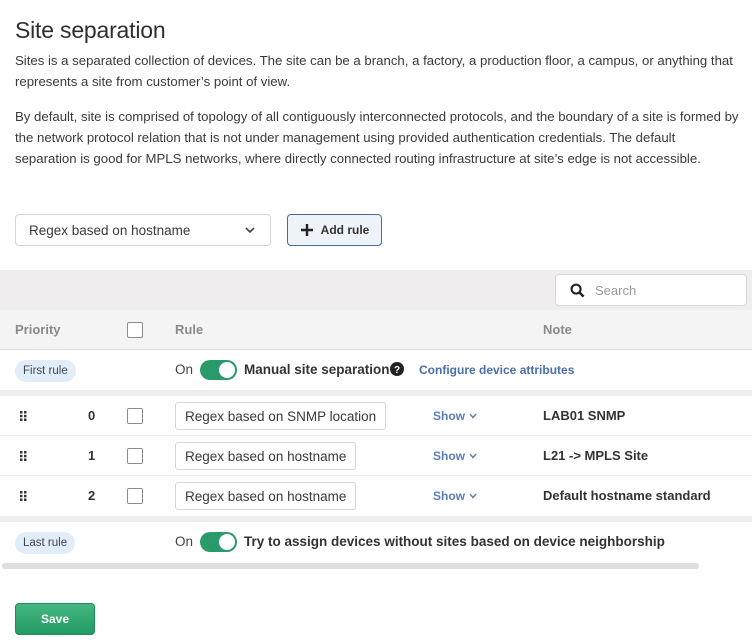 This screenshot has width=752, height=640. I want to click on note-value: Default hostname standard, so click(627, 495).